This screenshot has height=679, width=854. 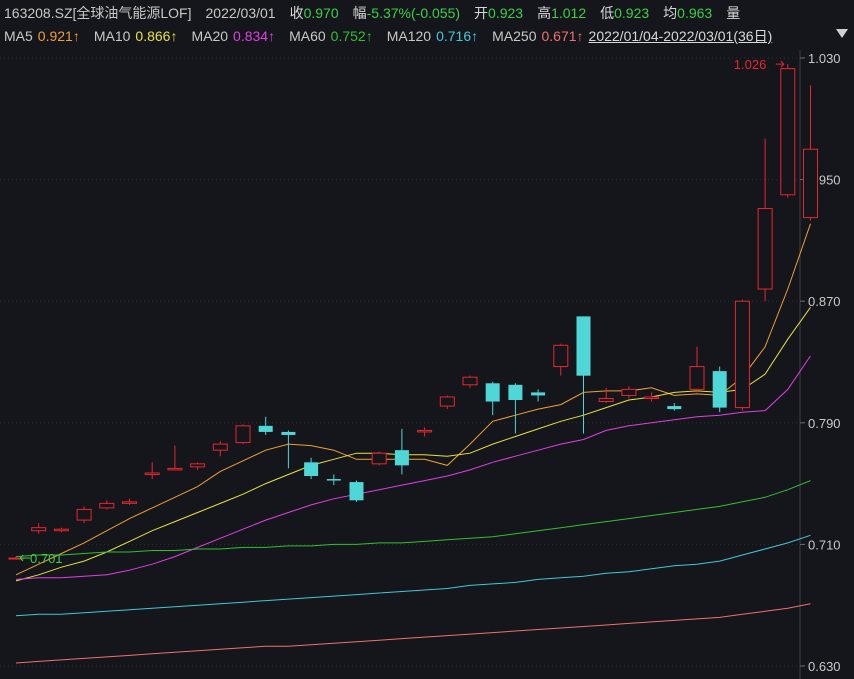 What do you see at coordinates (824, 423) in the screenshot?
I see `y-tick-label: 0.790` at bounding box center [824, 423].